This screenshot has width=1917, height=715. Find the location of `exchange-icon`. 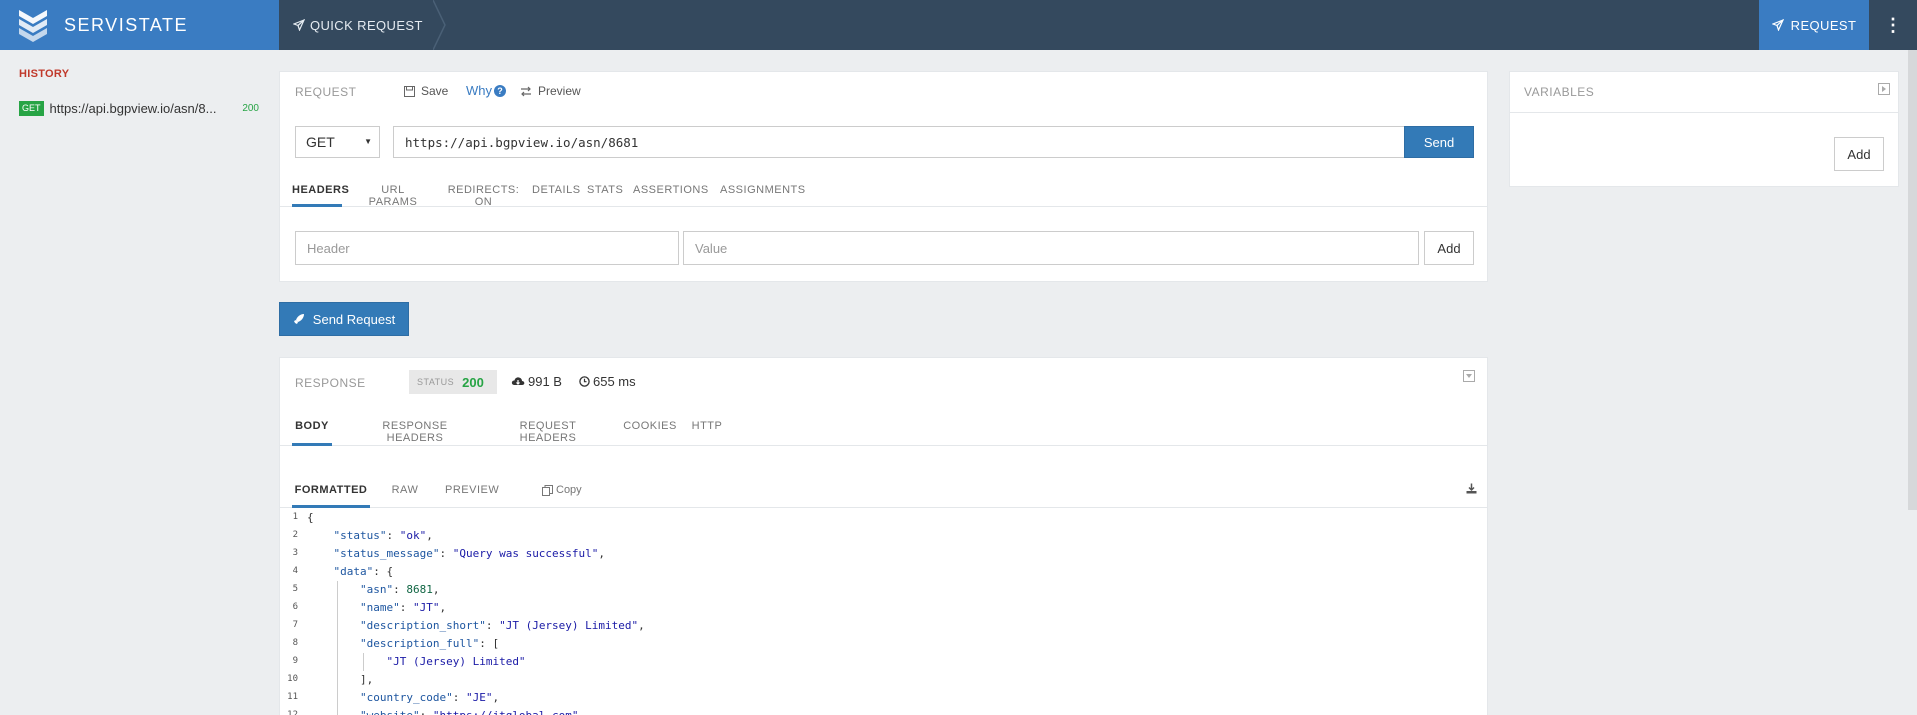

exchange-icon is located at coordinates (526, 91).